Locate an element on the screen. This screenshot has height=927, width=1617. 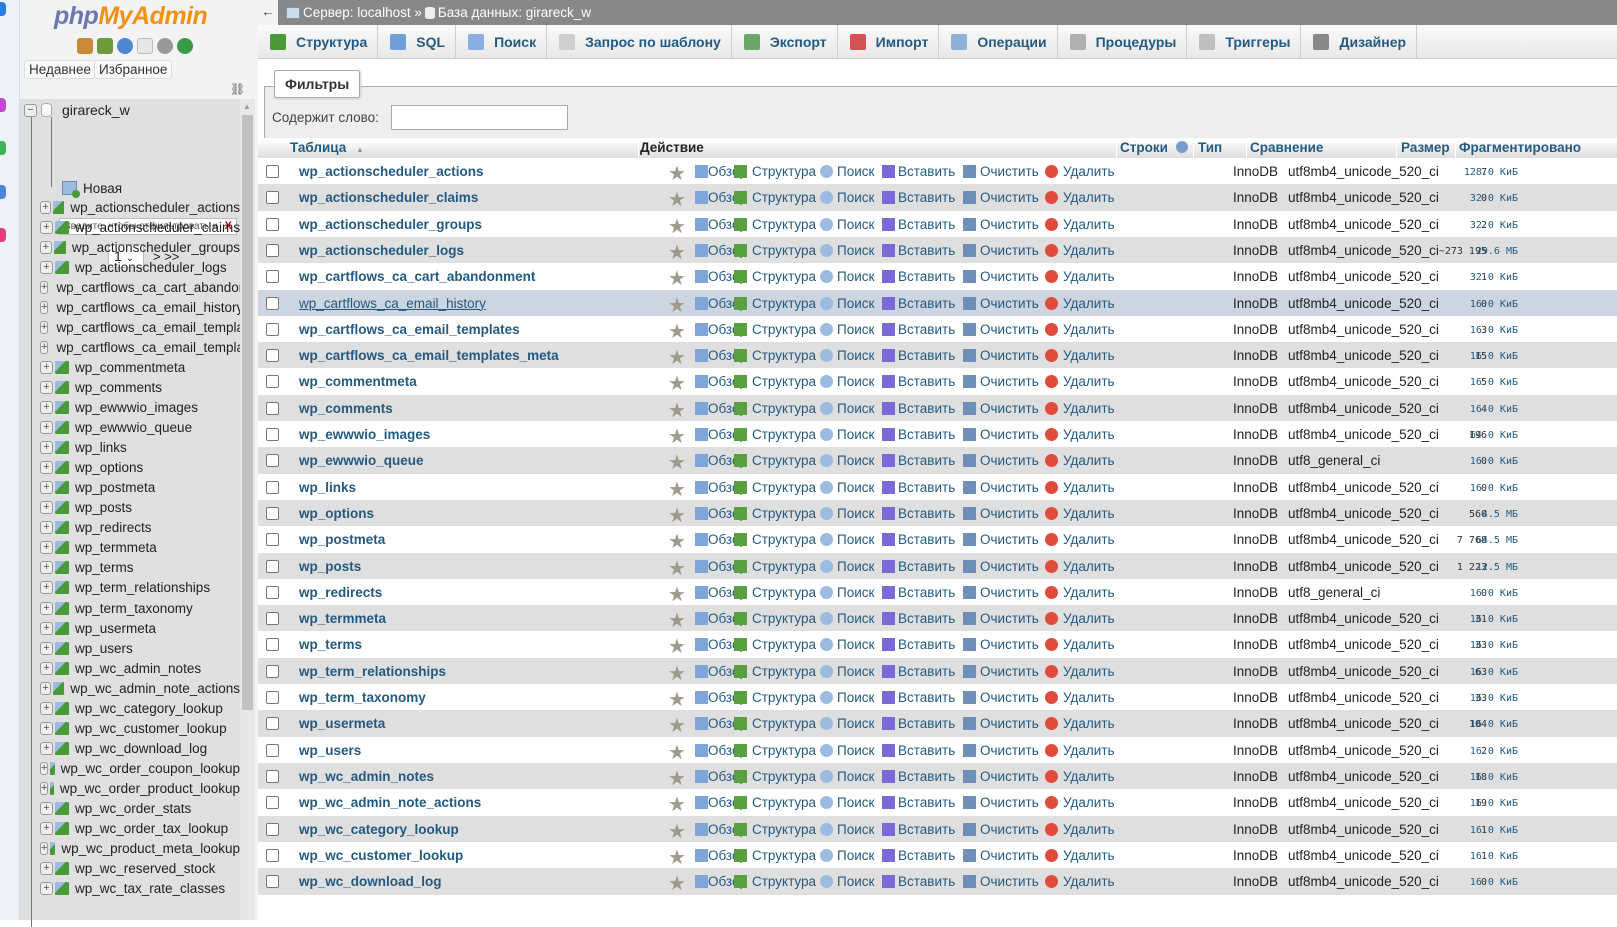
help-icon is located at coordinates (1181, 147).